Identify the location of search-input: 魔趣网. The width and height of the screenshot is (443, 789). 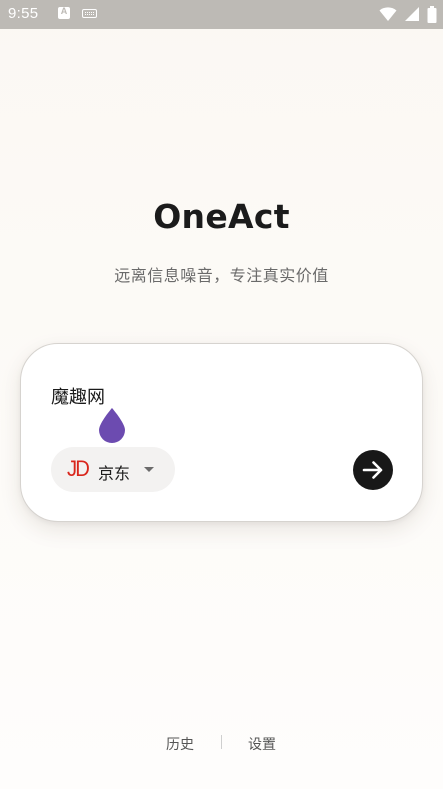
(78, 396).